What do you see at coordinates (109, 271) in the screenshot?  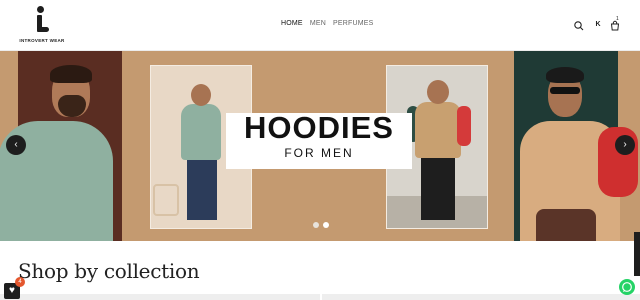 I see `collection-heading: Shop by collection` at bounding box center [109, 271].